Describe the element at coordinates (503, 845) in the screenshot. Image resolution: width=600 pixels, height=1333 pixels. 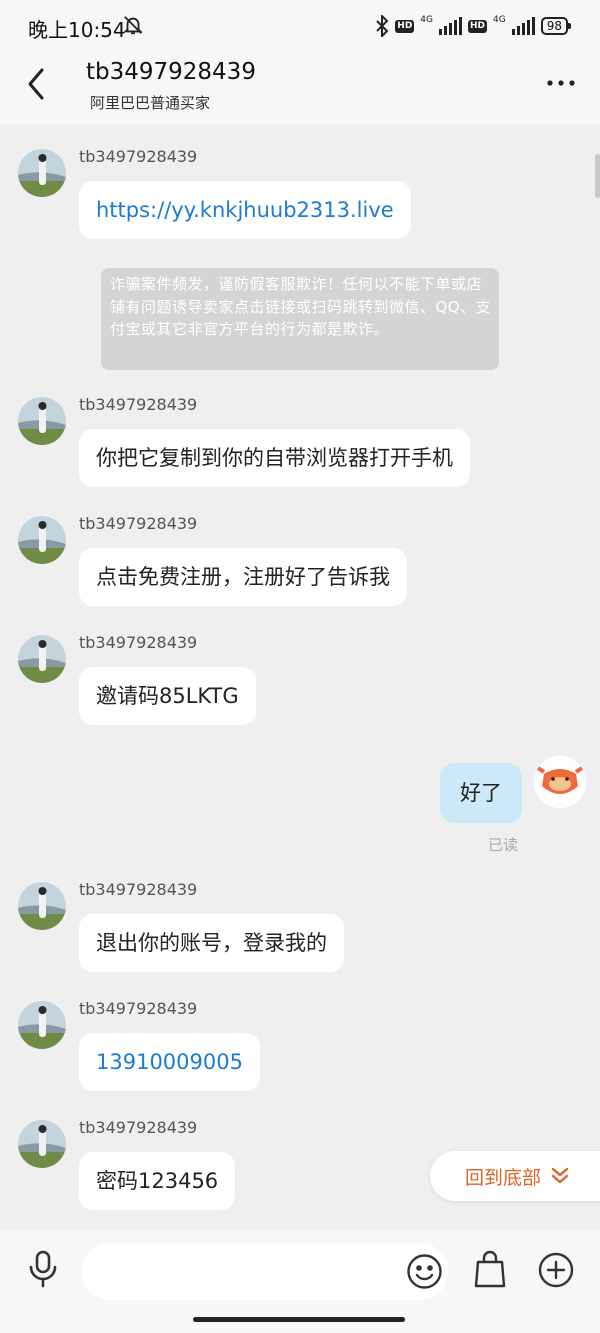
I see `read-status: 已读` at that location.